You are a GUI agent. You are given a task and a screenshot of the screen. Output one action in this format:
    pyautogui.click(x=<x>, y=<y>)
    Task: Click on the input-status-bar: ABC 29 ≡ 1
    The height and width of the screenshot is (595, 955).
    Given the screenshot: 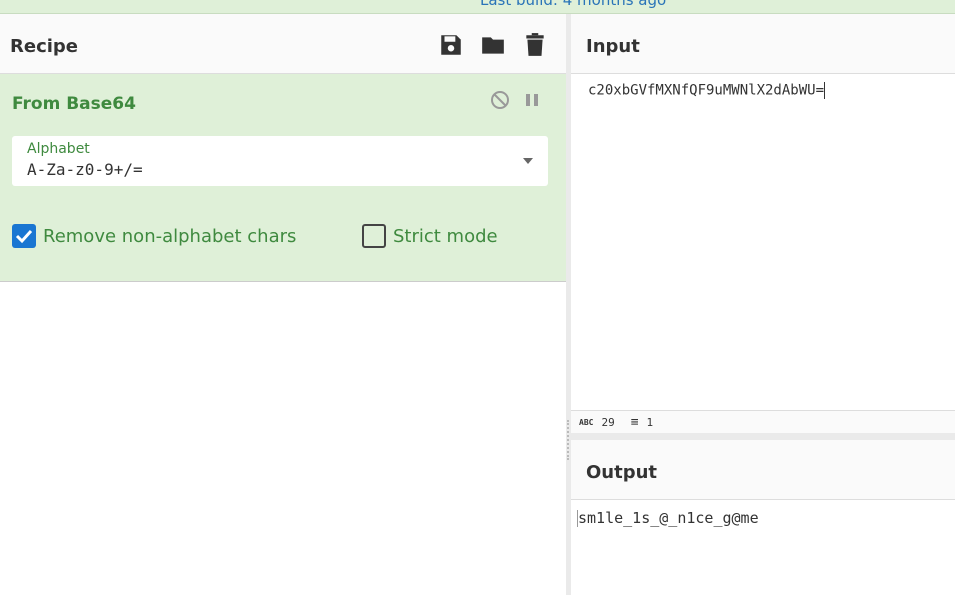 What is the action you would take?
    pyautogui.click(x=763, y=421)
    